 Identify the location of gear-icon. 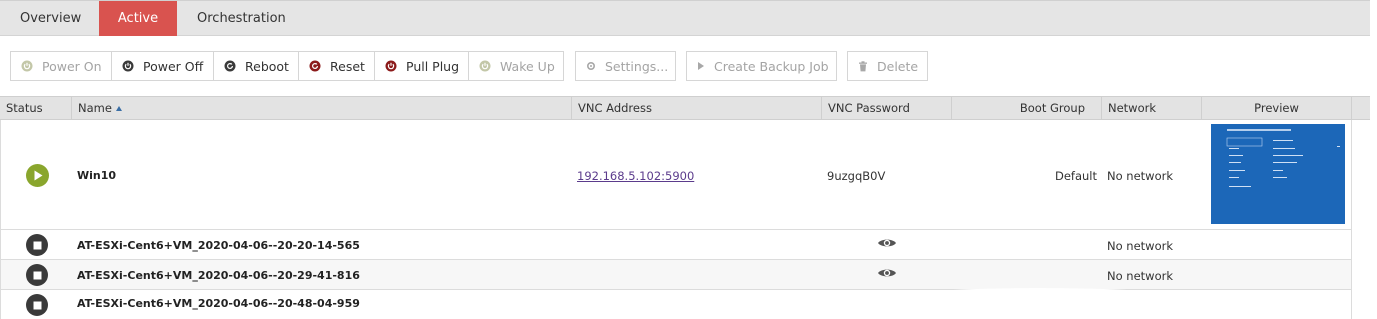
(591, 66).